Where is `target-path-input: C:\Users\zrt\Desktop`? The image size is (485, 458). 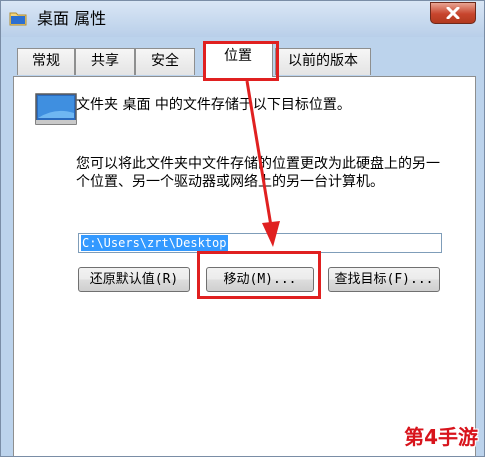
target-path-input: C:\Users\zrt\Desktop is located at coordinates (260, 243).